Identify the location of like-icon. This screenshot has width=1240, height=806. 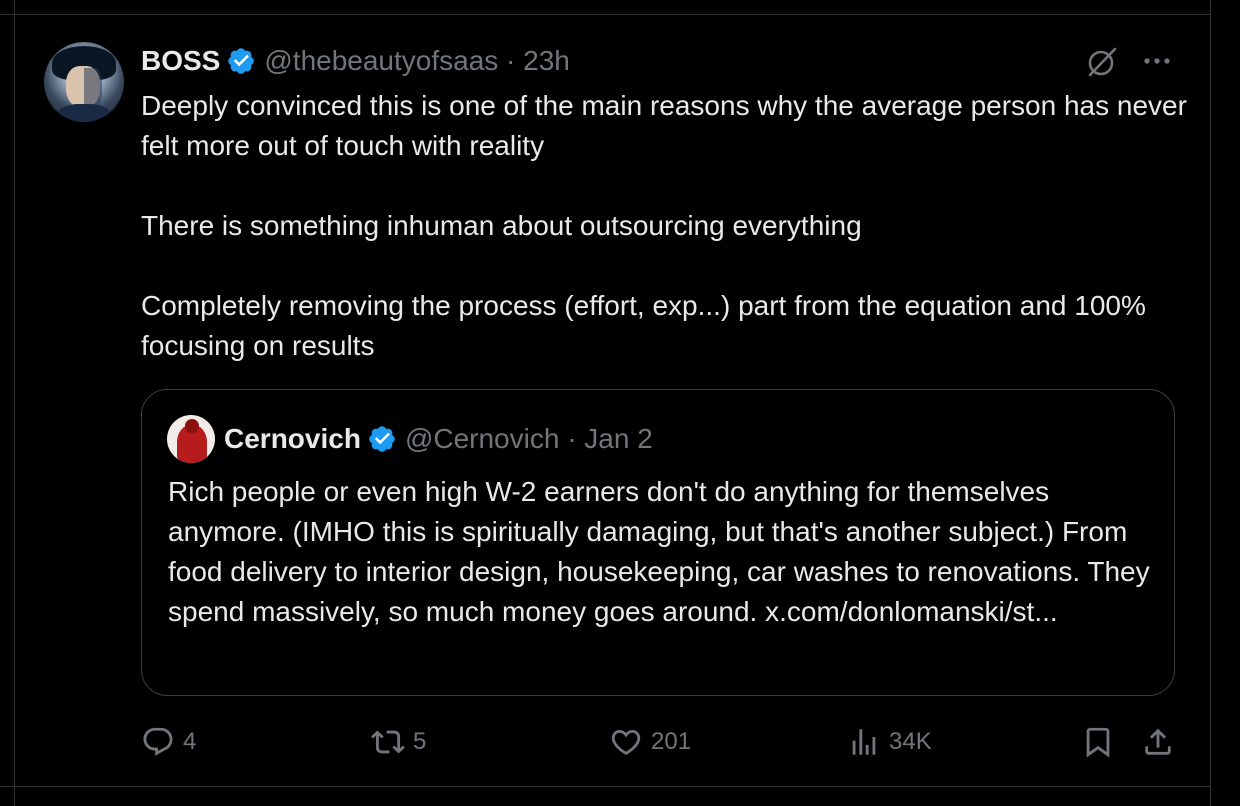
(626, 742).